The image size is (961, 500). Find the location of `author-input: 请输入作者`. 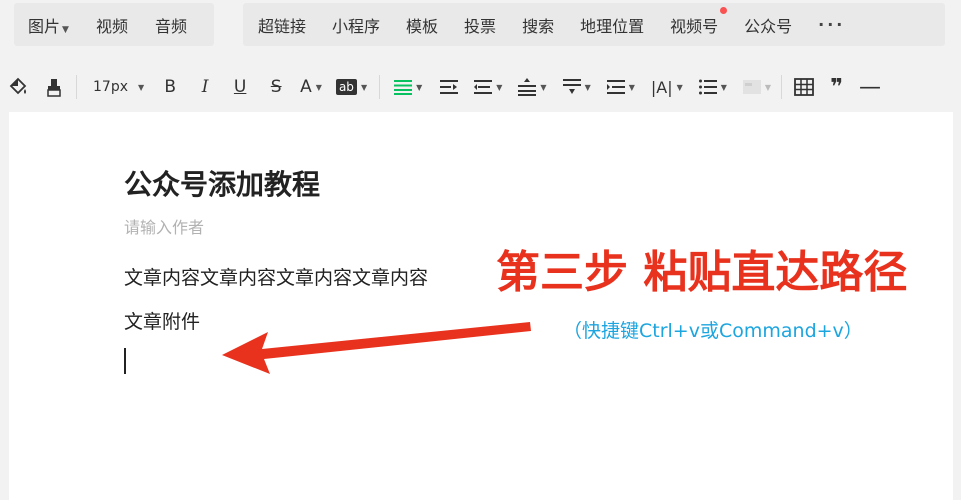

author-input: 请输入作者 is located at coordinates (164, 226).